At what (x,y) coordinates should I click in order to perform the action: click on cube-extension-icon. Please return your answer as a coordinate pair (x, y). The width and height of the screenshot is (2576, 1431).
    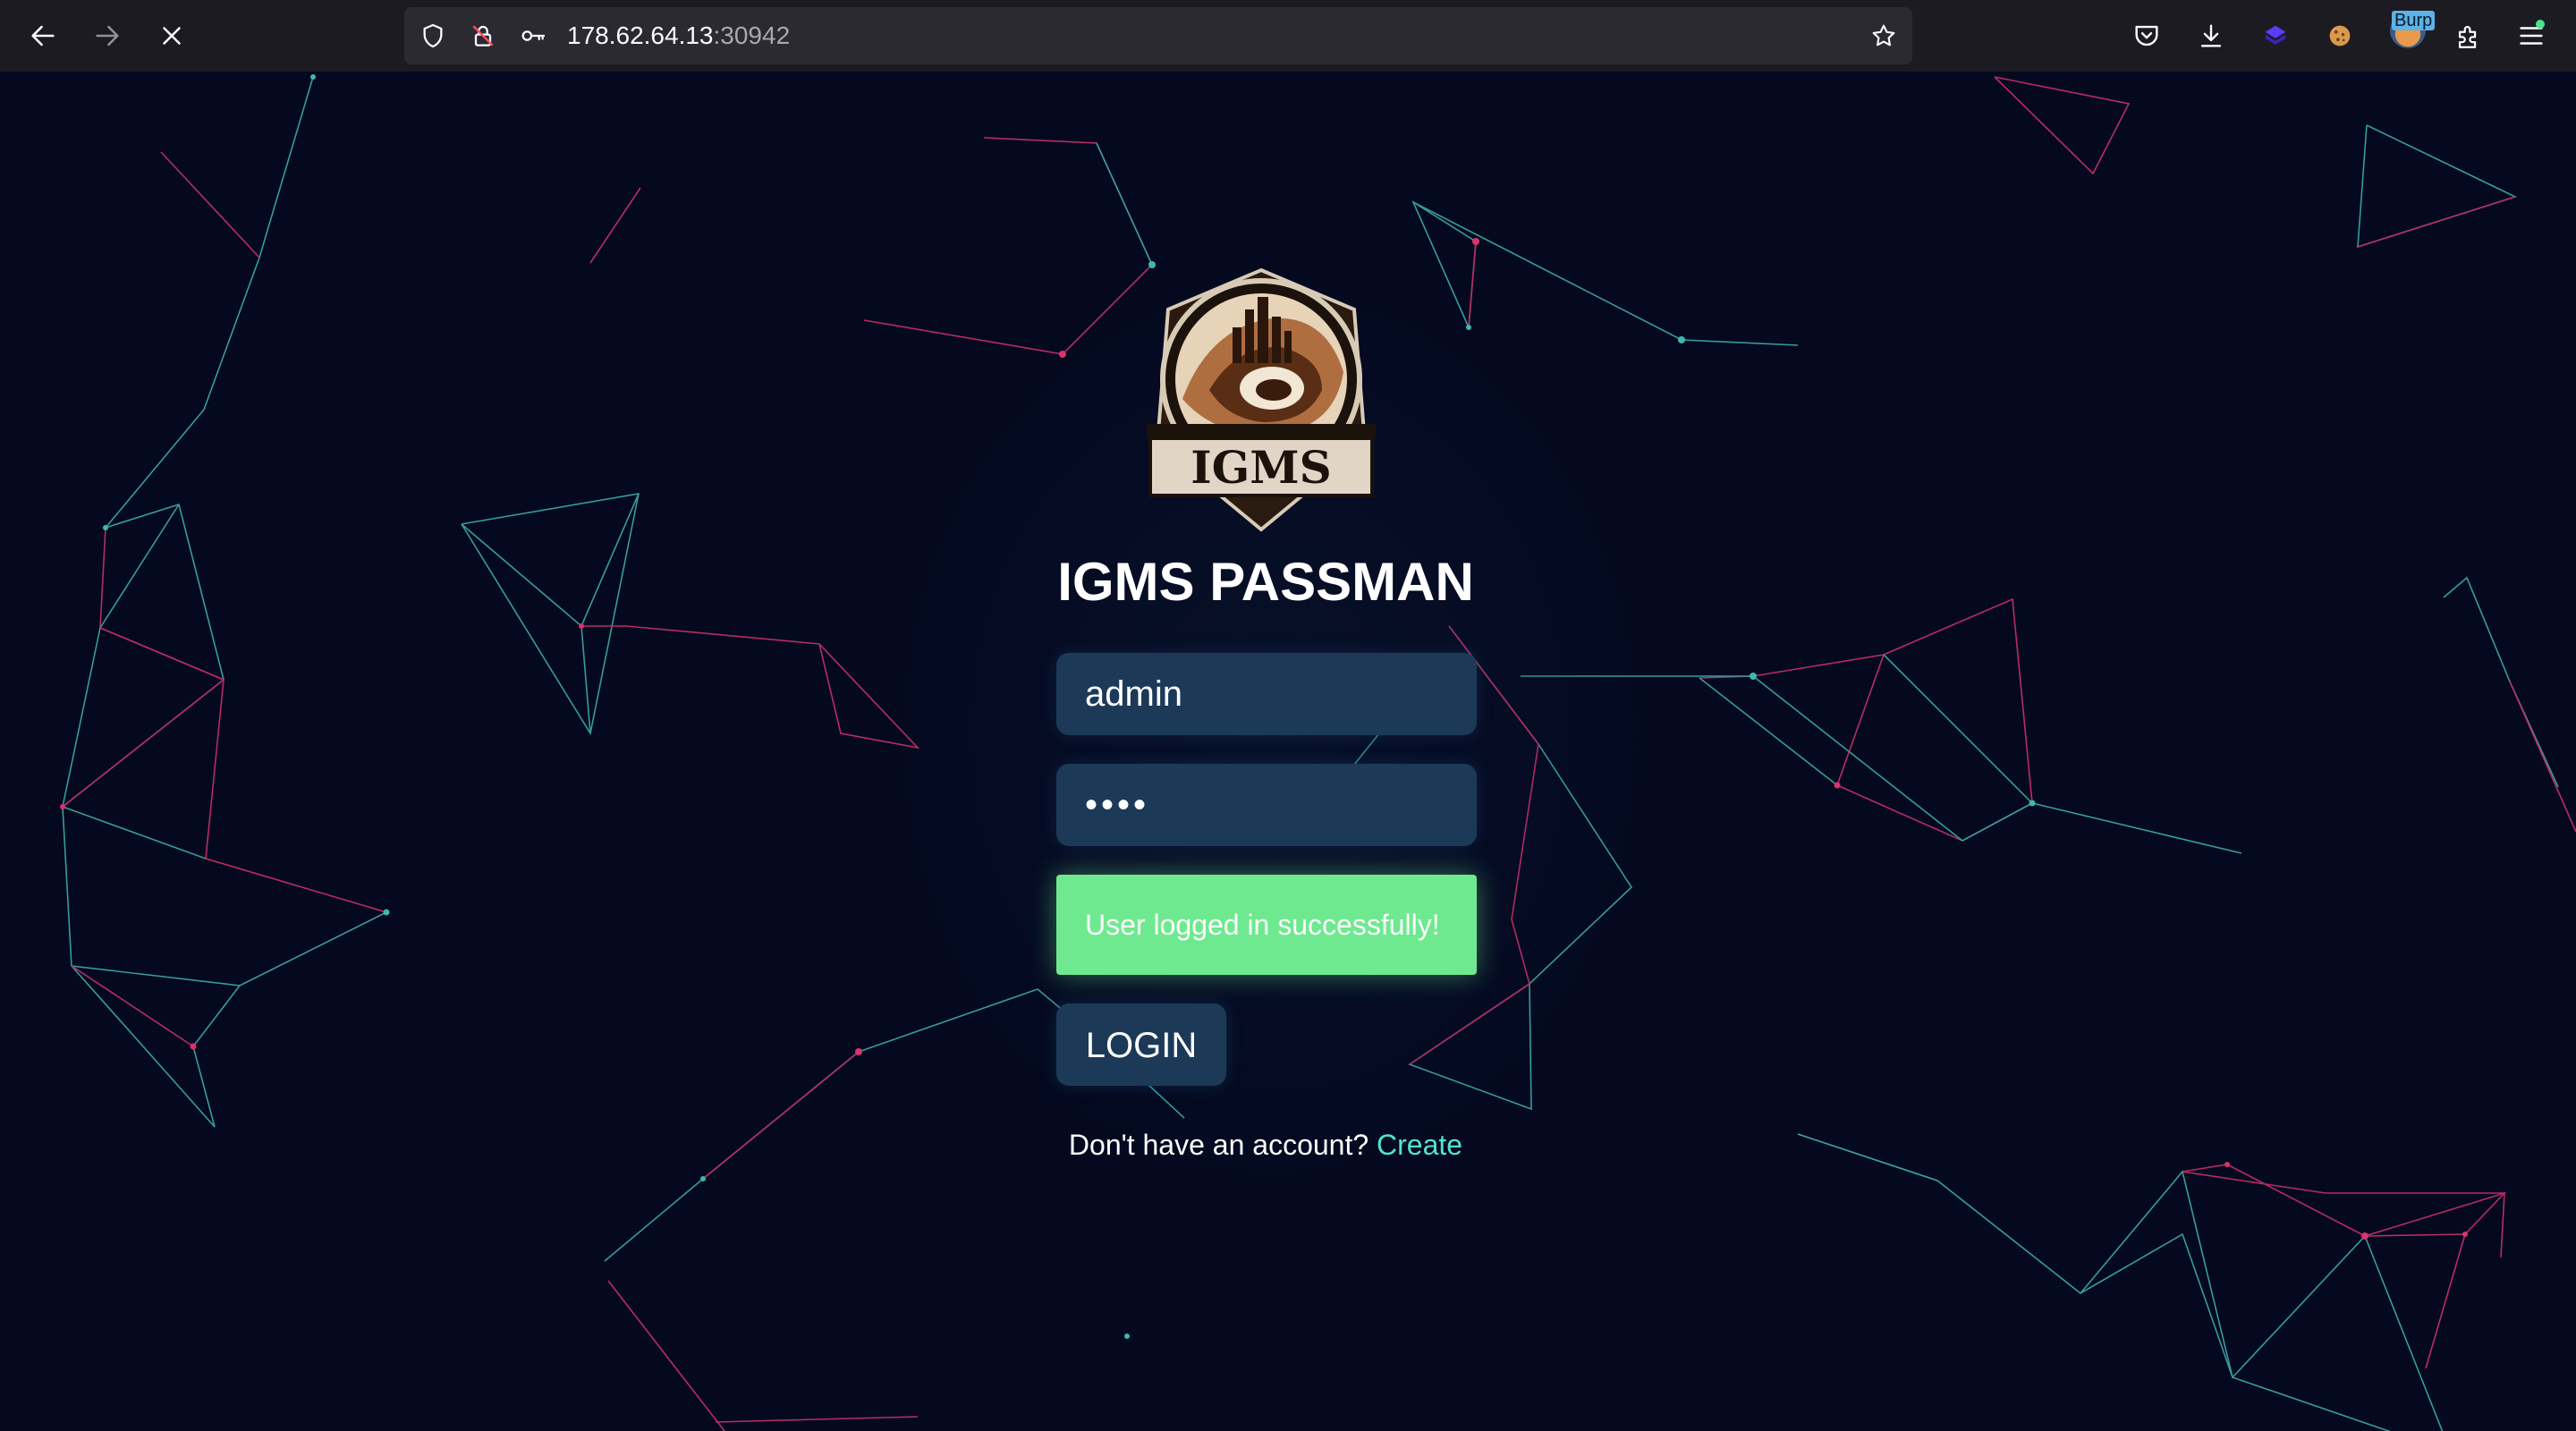
    Looking at the image, I should click on (2275, 36).